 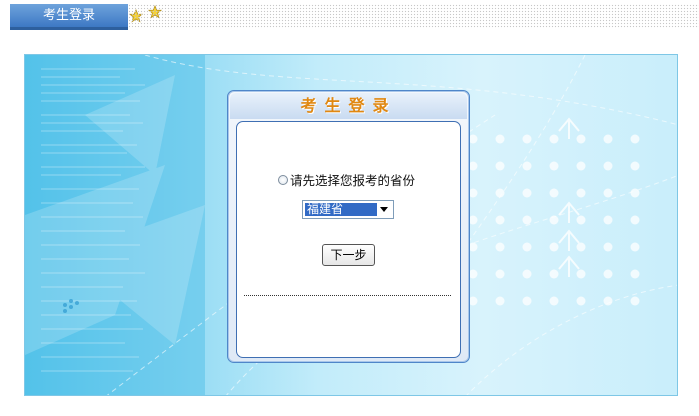 I want to click on province-radio, so click(x=283, y=179).